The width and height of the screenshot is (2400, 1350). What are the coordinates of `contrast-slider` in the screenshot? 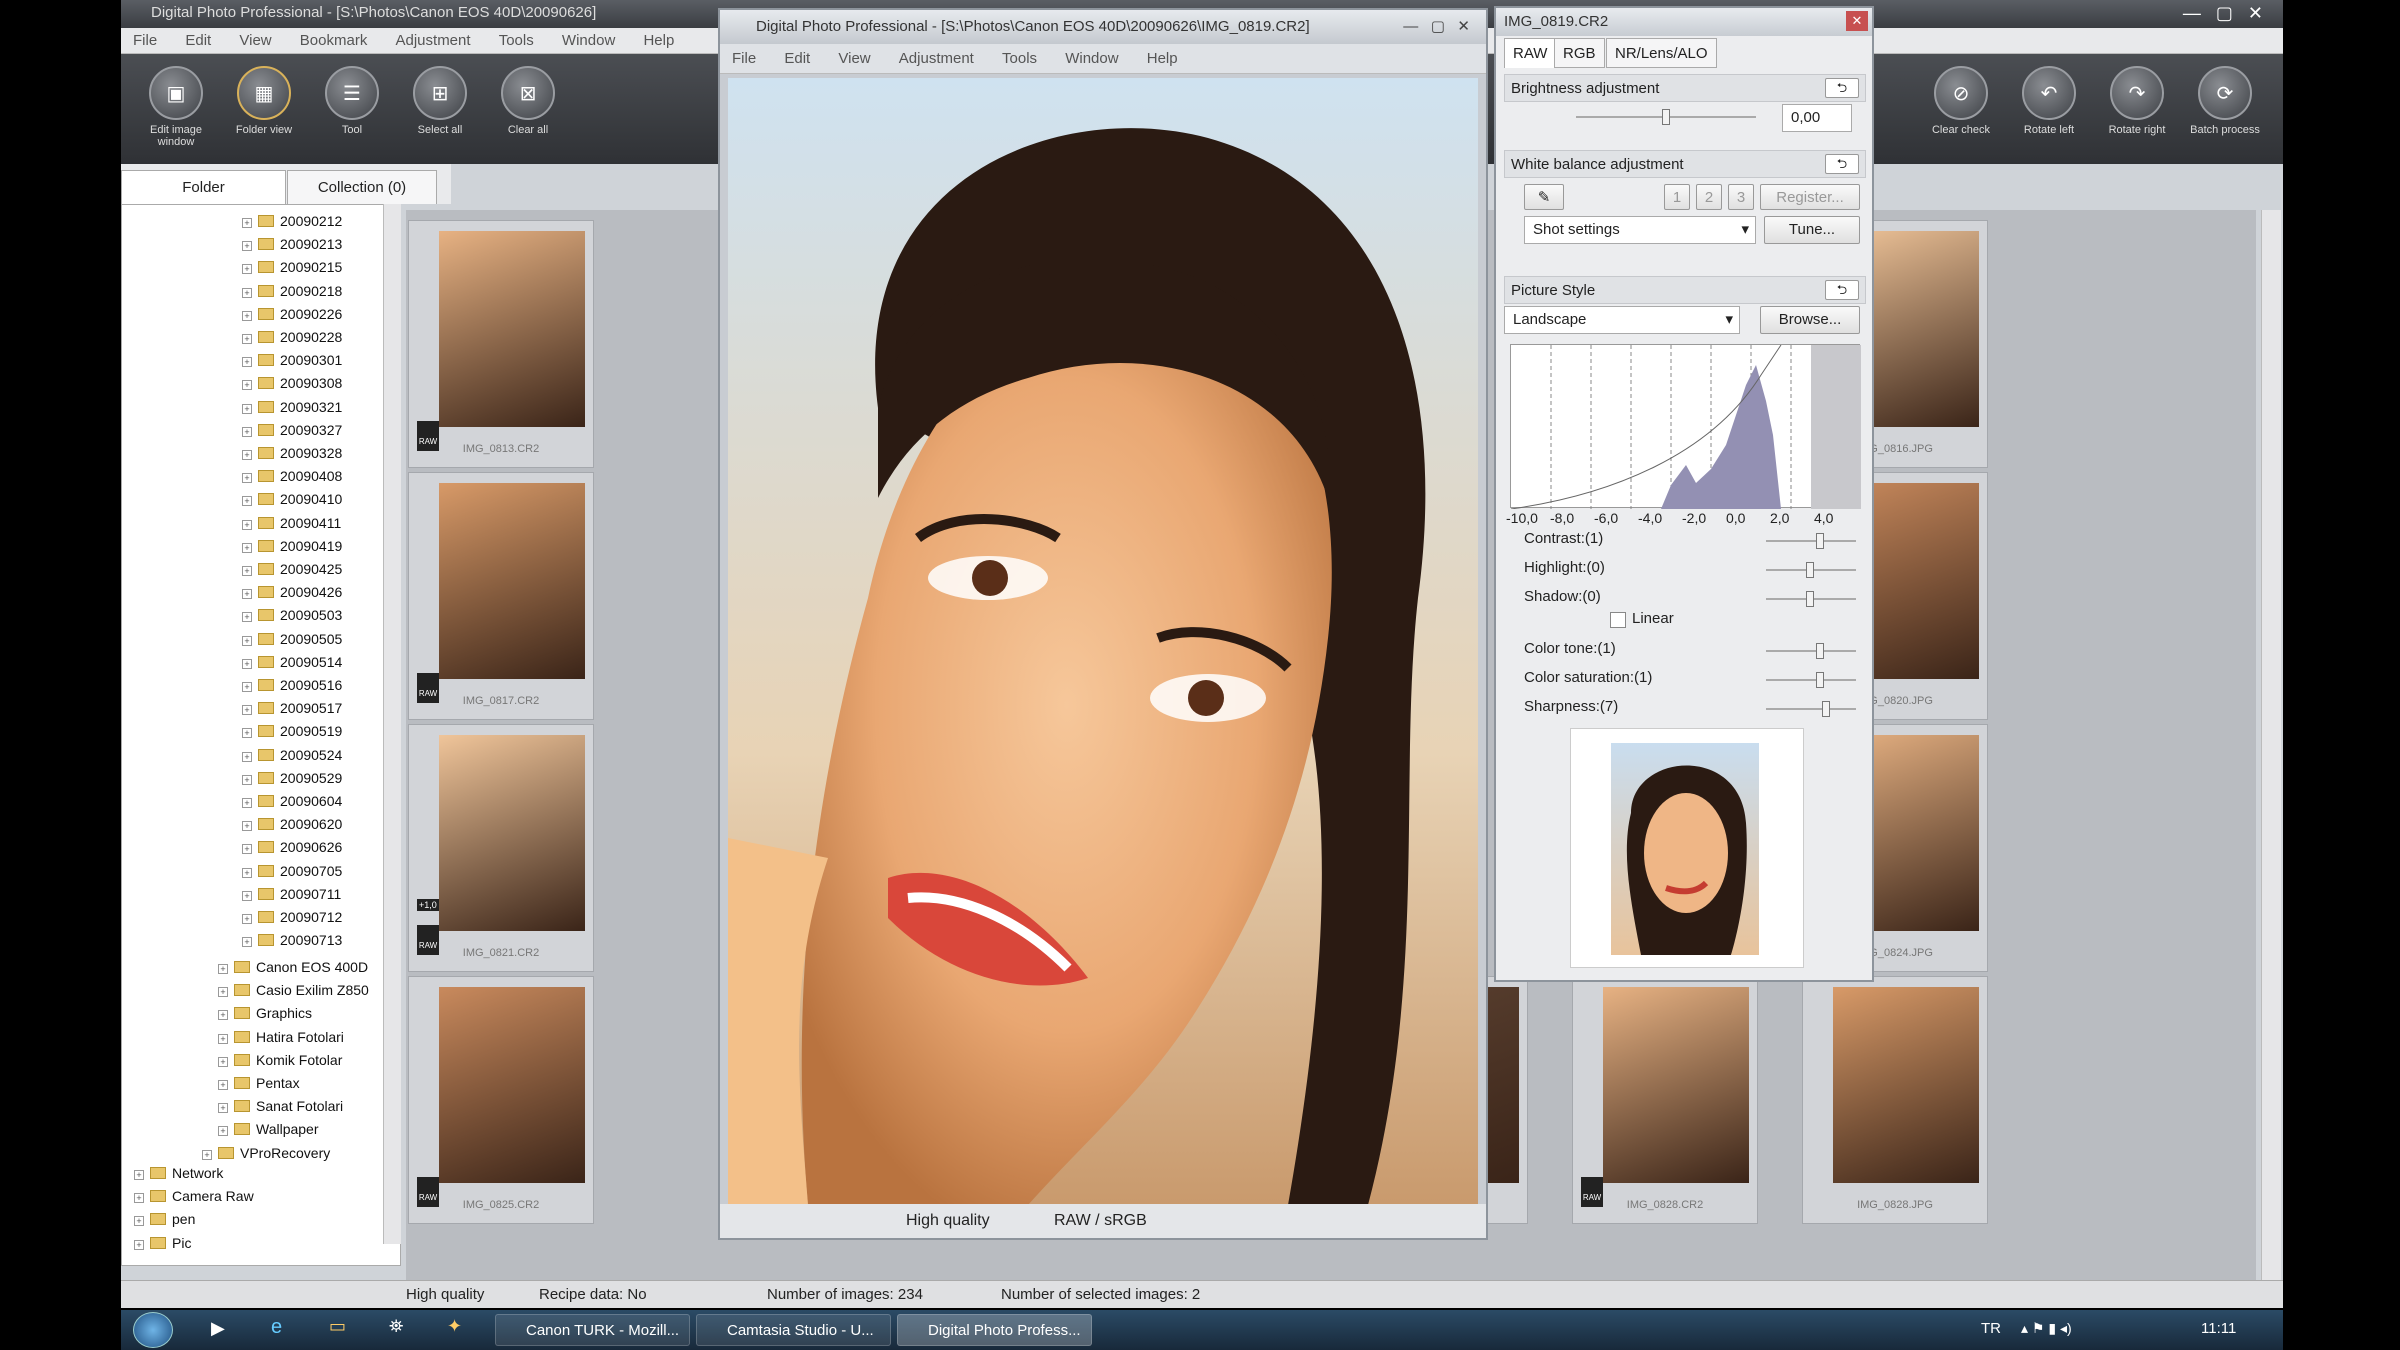 It's located at (1811, 541).